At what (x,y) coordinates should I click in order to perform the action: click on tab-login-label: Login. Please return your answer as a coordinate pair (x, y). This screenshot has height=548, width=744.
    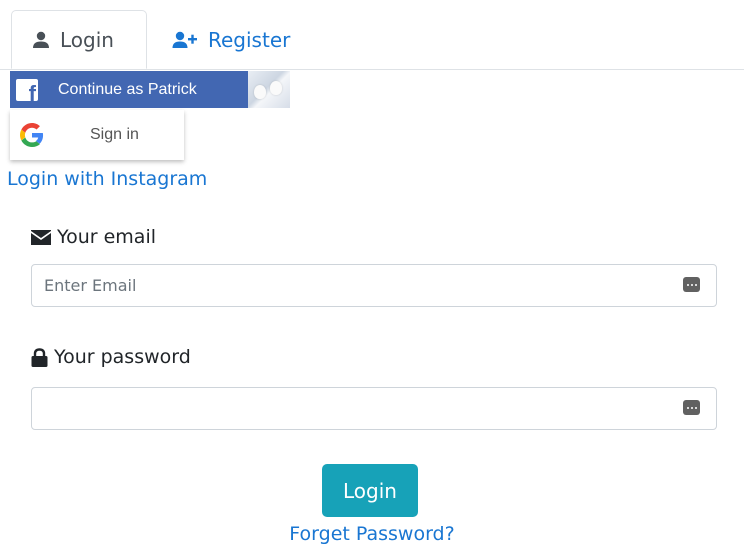
    Looking at the image, I should click on (87, 39).